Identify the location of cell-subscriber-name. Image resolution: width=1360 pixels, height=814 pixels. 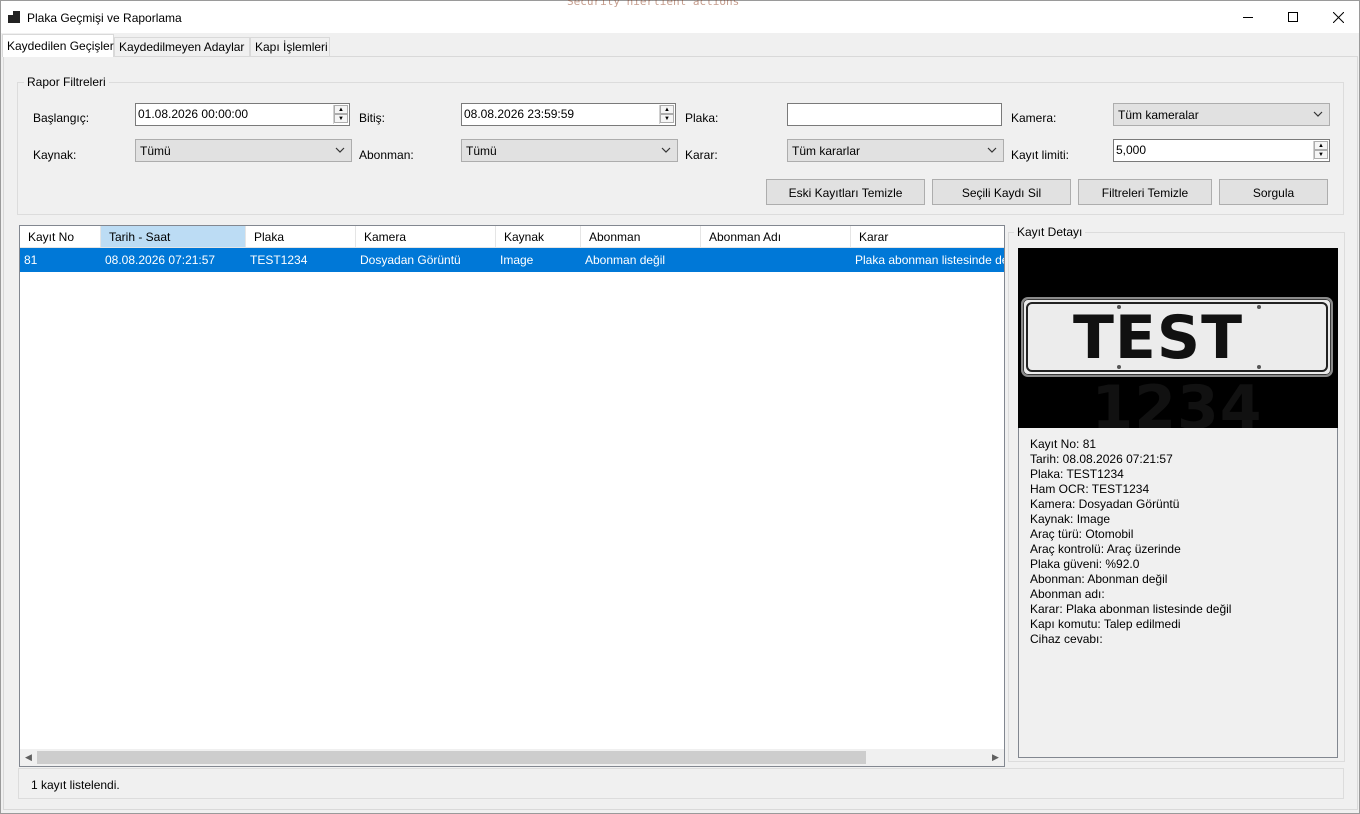
(776, 260).